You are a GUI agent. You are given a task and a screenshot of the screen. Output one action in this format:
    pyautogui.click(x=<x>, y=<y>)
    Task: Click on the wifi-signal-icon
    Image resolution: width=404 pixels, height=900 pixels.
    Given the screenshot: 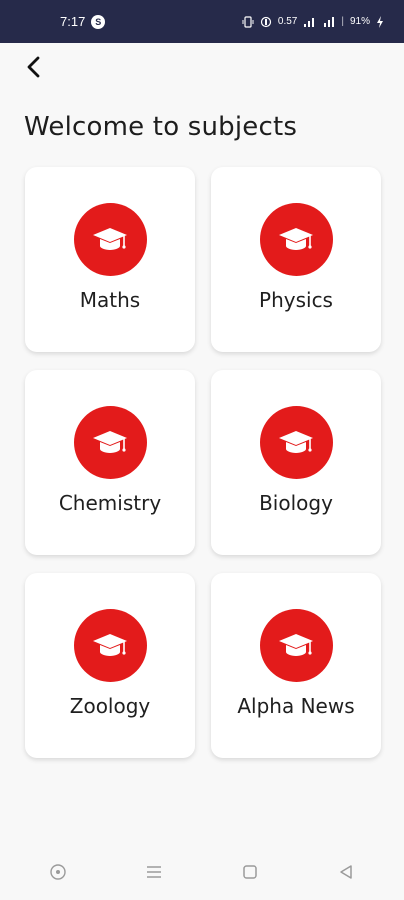 What is the action you would take?
    pyautogui.click(x=329, y=22)
    